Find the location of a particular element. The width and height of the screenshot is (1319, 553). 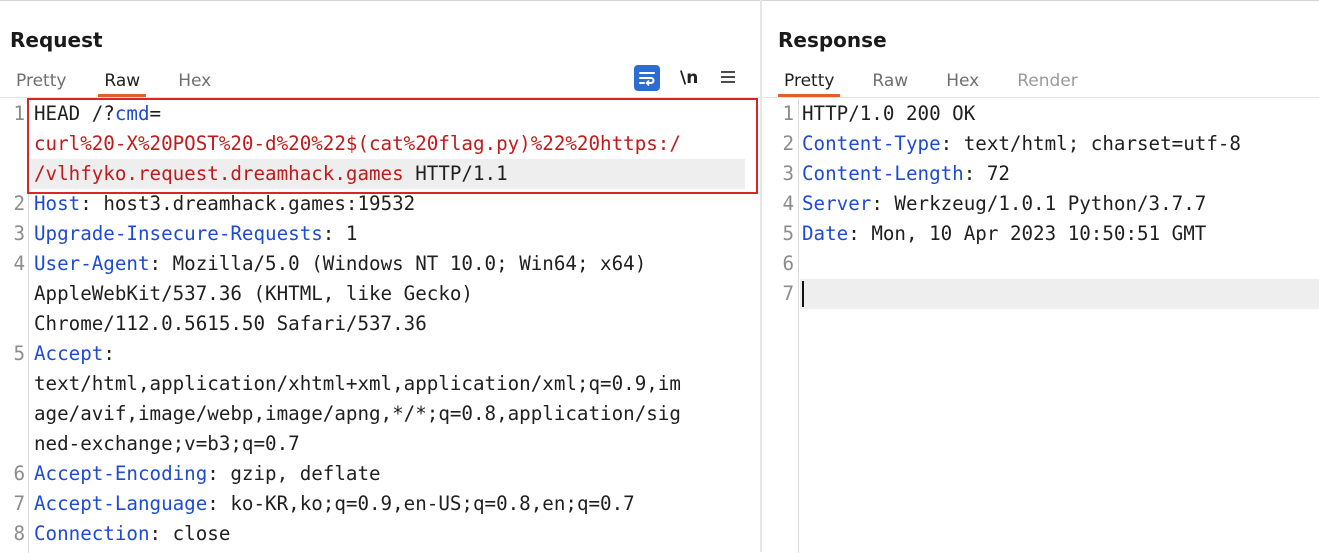

code-text: : 1 is located at coordinates (340, 233).